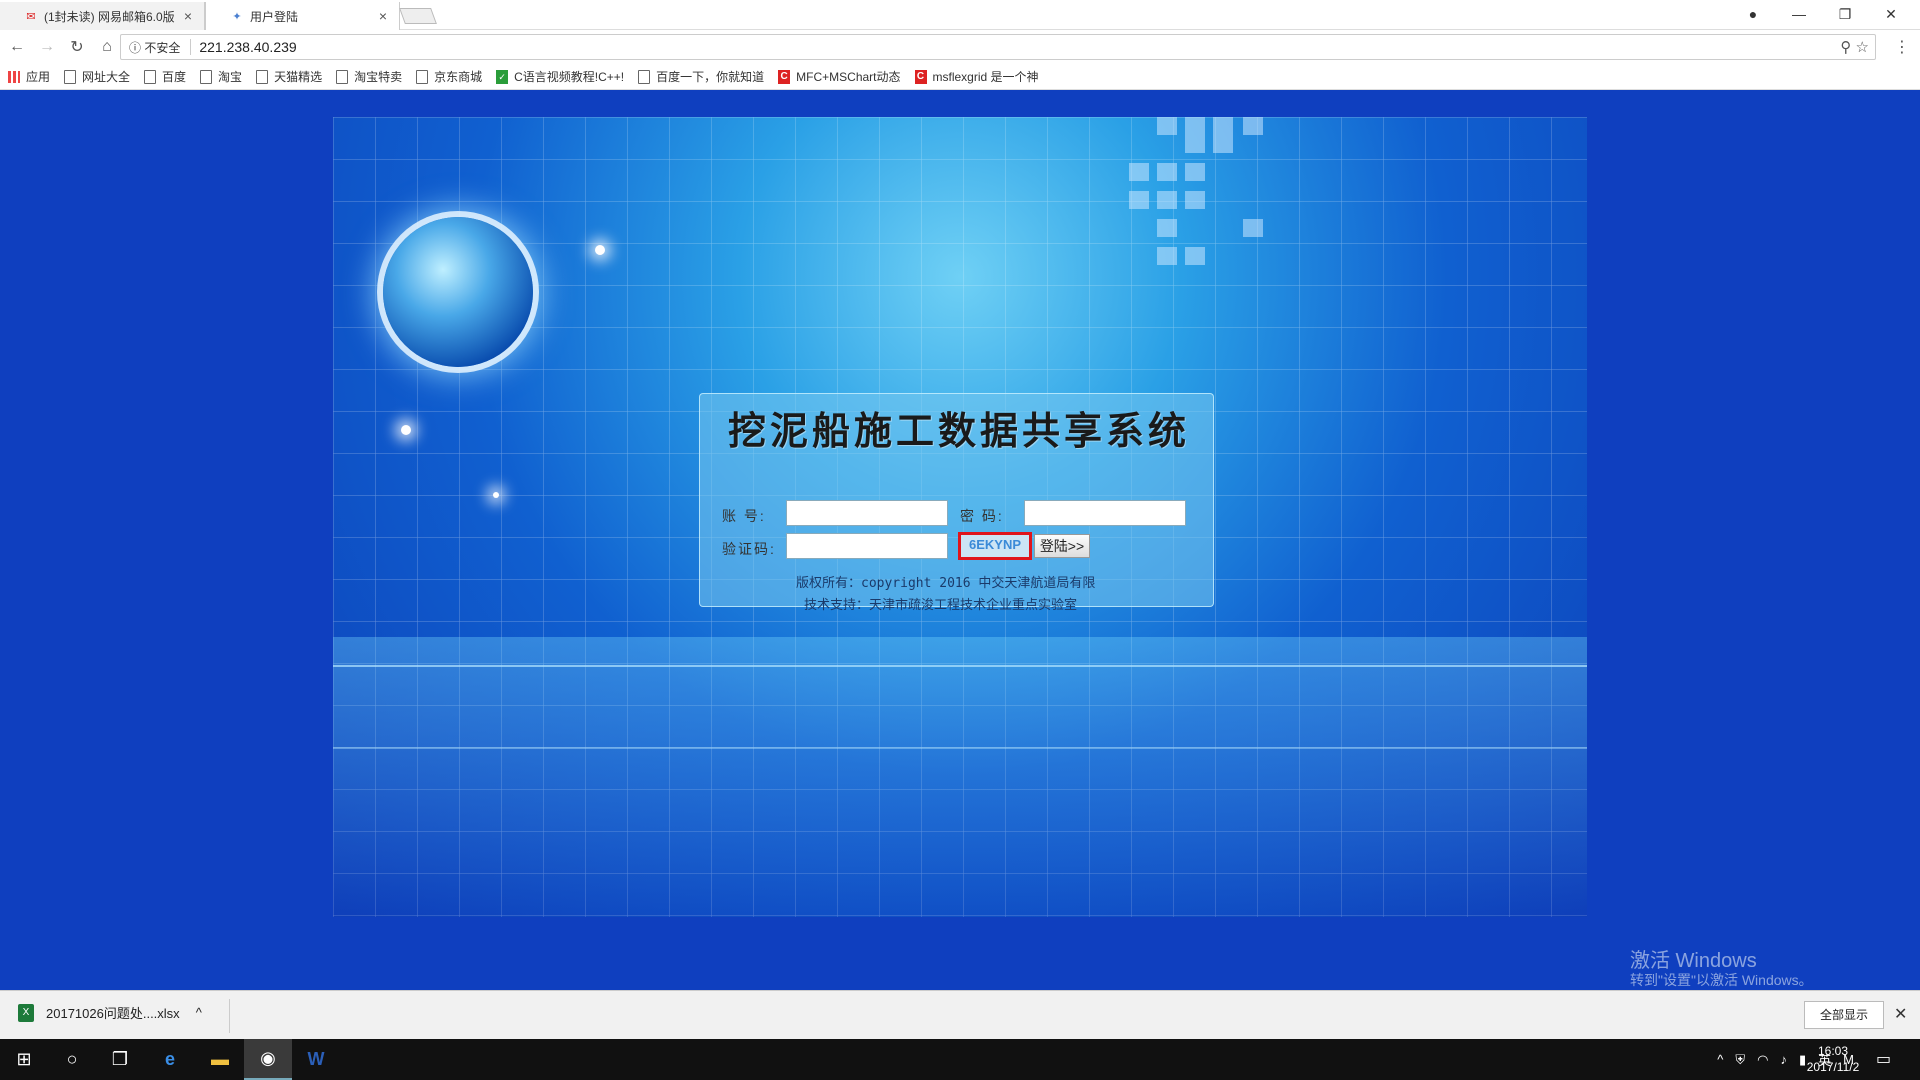 The width and height of the screenshot is (1920, 1080). Describe the element at coordinates (985, 77) in the screenshot. I see `bookmark-label: msflexgrid 是一个神` at that location.